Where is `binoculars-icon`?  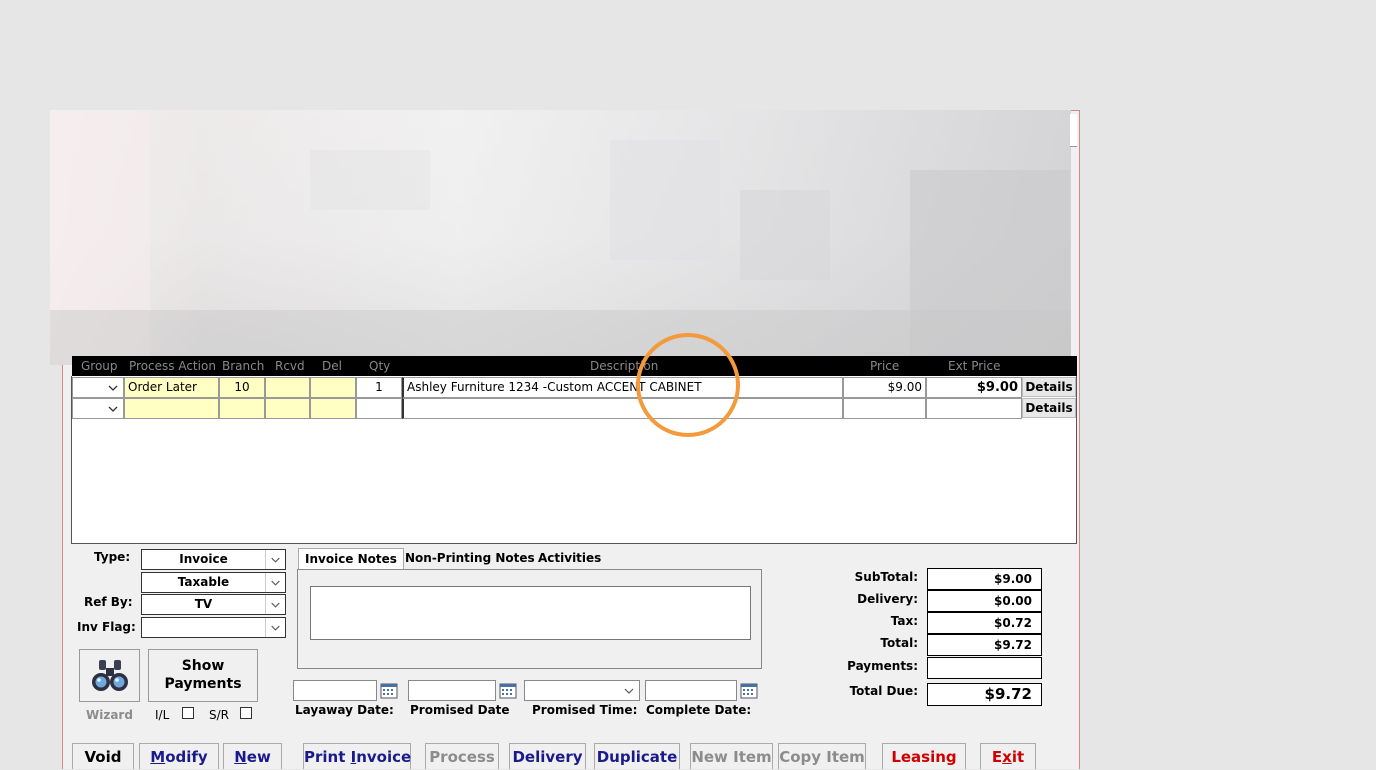
binoculars-icon is located at coordinates (110, 675).